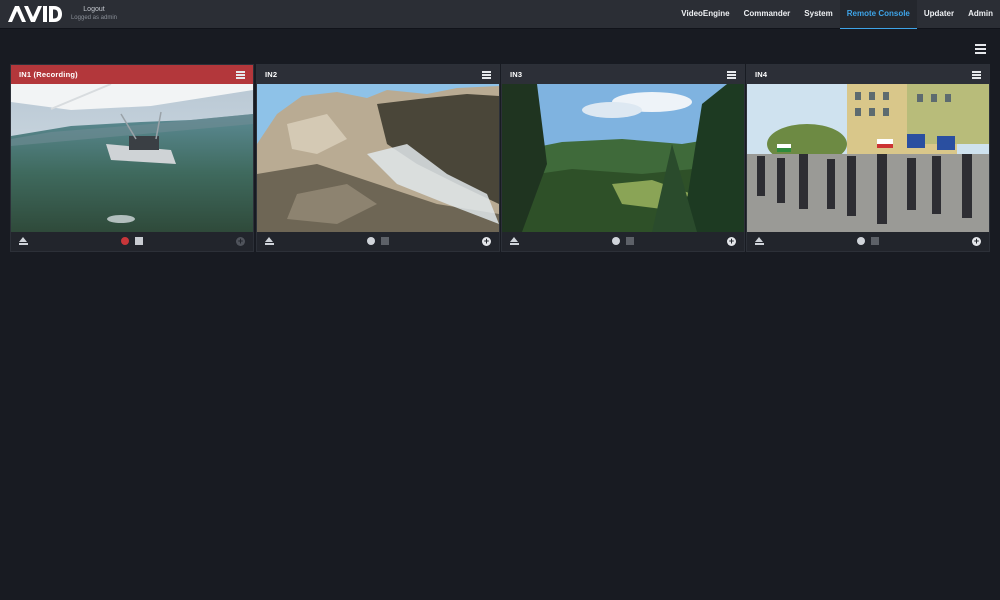 This screenshot has height=600, width=1000. I want to click on nav-commander: Commander, so click(767, 14).